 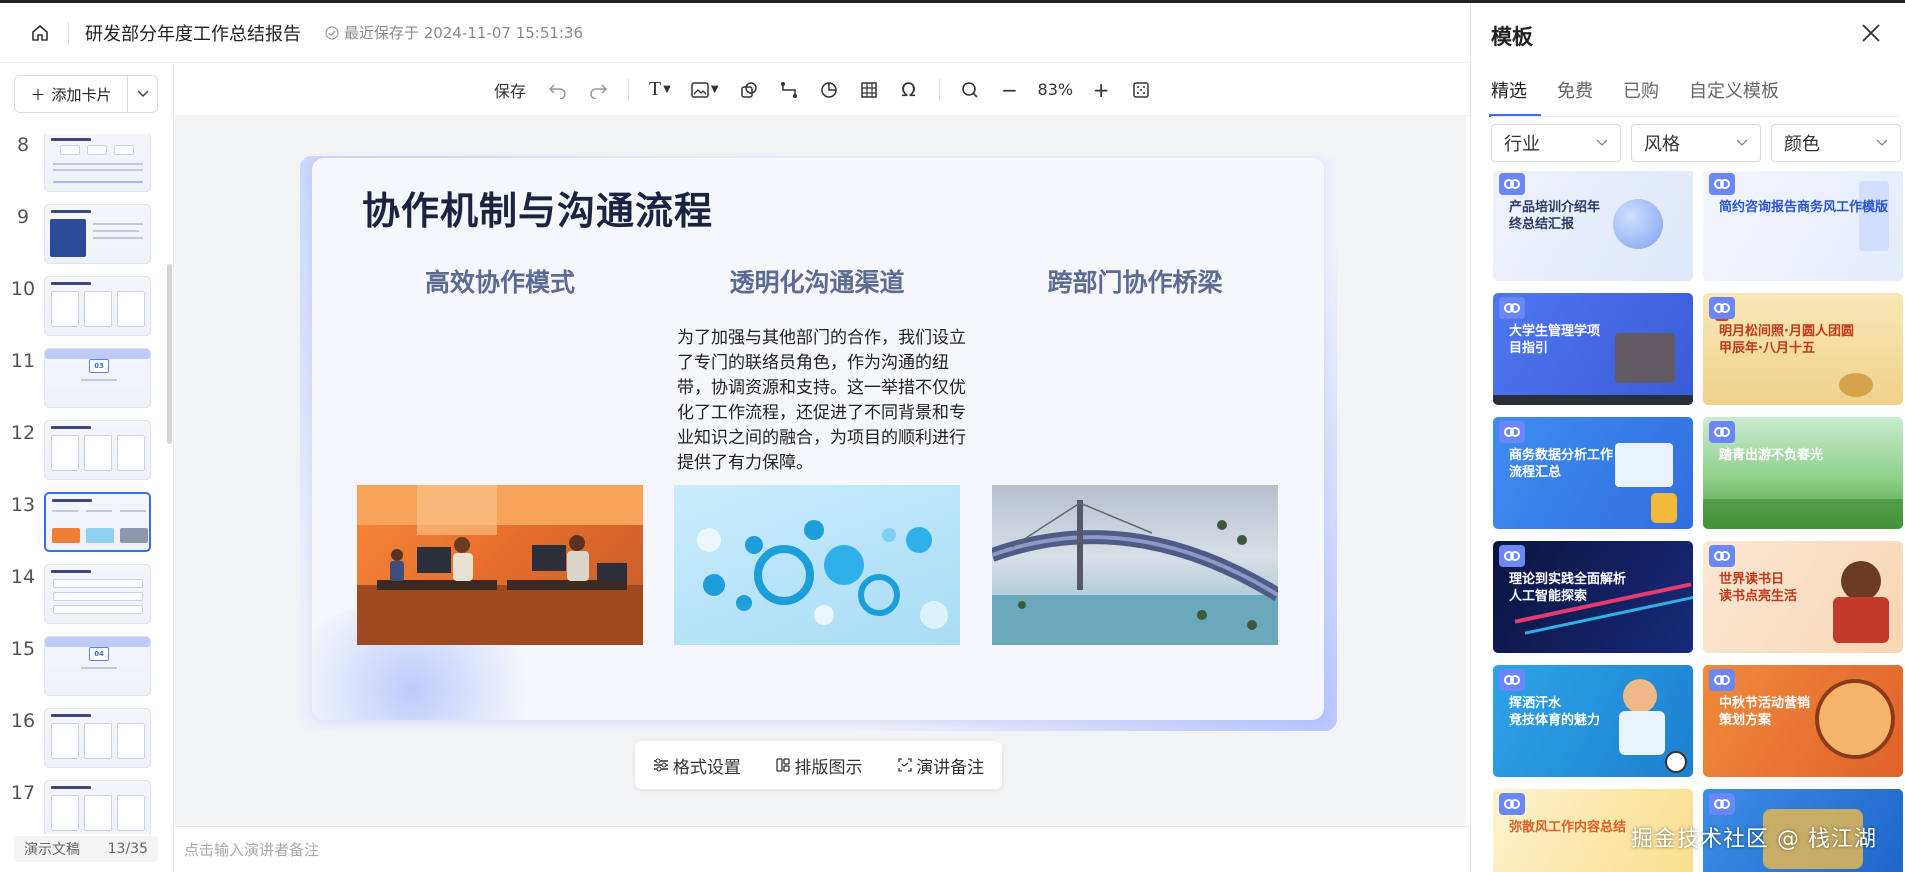 What do you see at coordinates (1803, 226) in the screenshot?
I see `template-card: 简约咨询报告商务风工作模版` at bounding box center [1803, 226].